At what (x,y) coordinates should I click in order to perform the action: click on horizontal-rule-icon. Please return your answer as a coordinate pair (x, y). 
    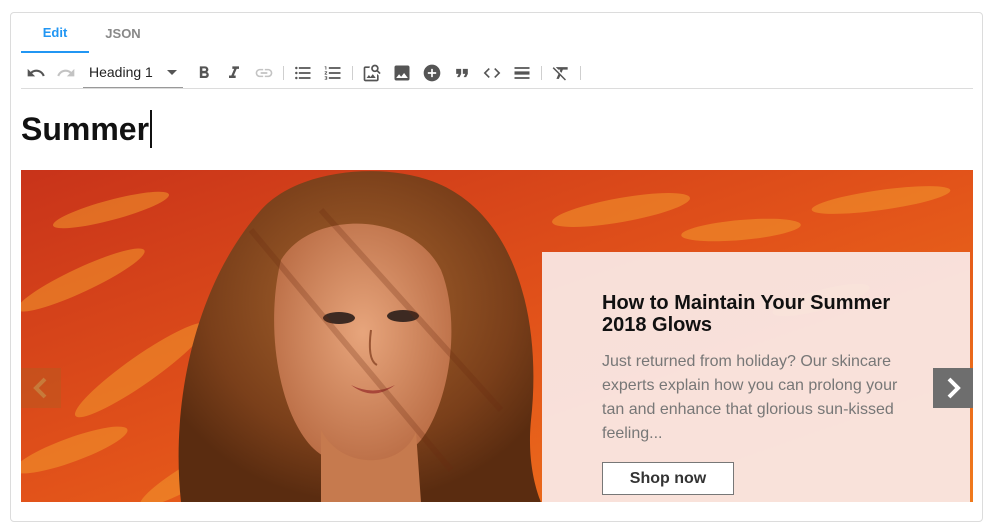
    Looking at the image, I should click on (522, 72).